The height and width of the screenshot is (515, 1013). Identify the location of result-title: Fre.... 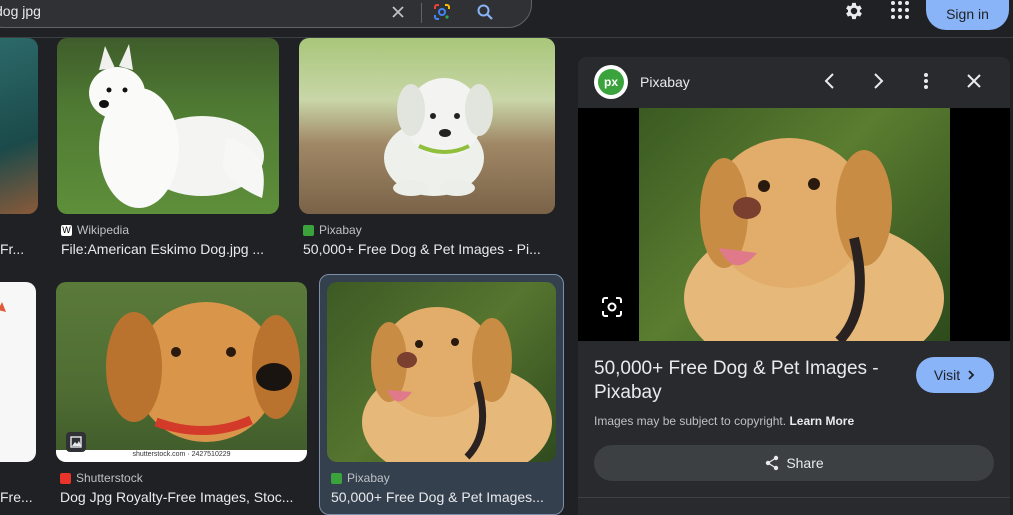
(18, 497).